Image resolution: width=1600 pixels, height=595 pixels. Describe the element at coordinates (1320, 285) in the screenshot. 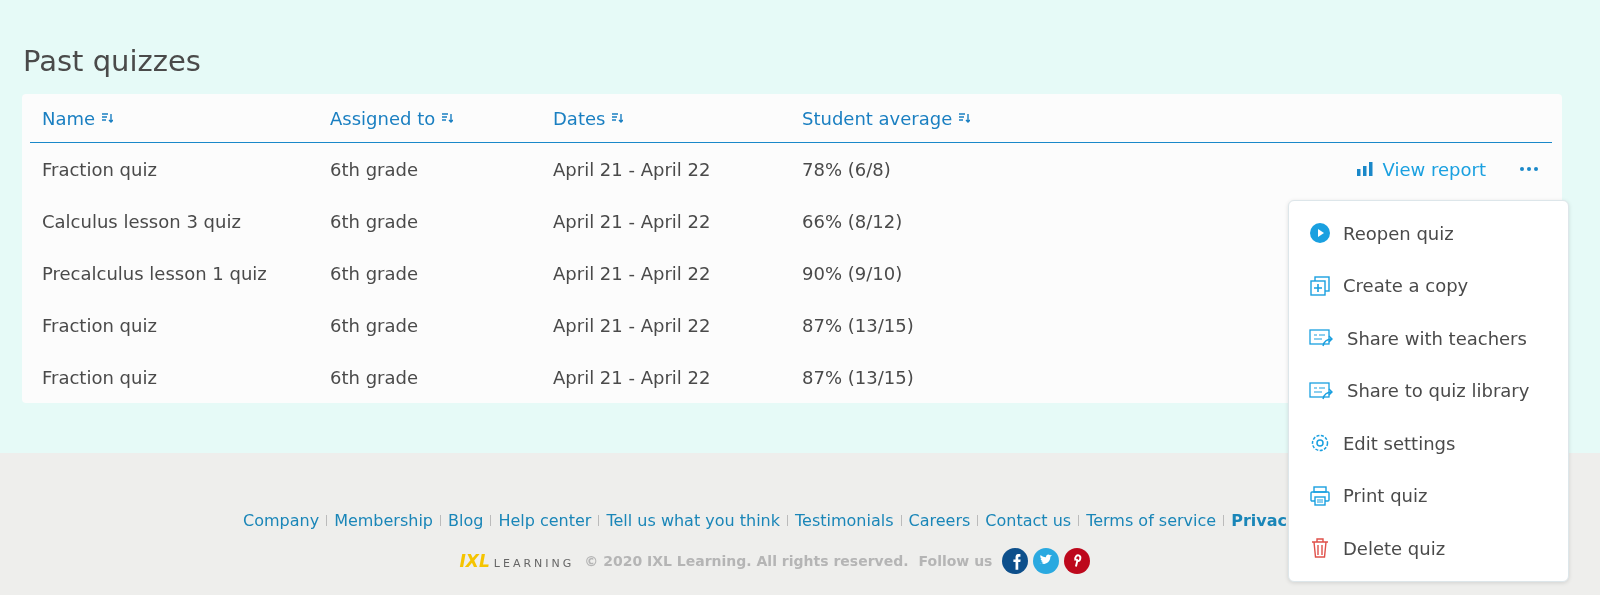

I see `copy-icon` at that location.